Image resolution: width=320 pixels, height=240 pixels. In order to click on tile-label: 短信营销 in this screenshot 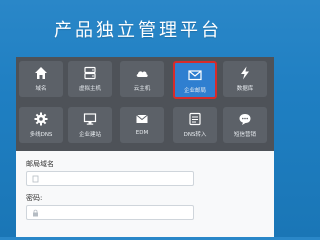, I will do `click(244, 135)`.